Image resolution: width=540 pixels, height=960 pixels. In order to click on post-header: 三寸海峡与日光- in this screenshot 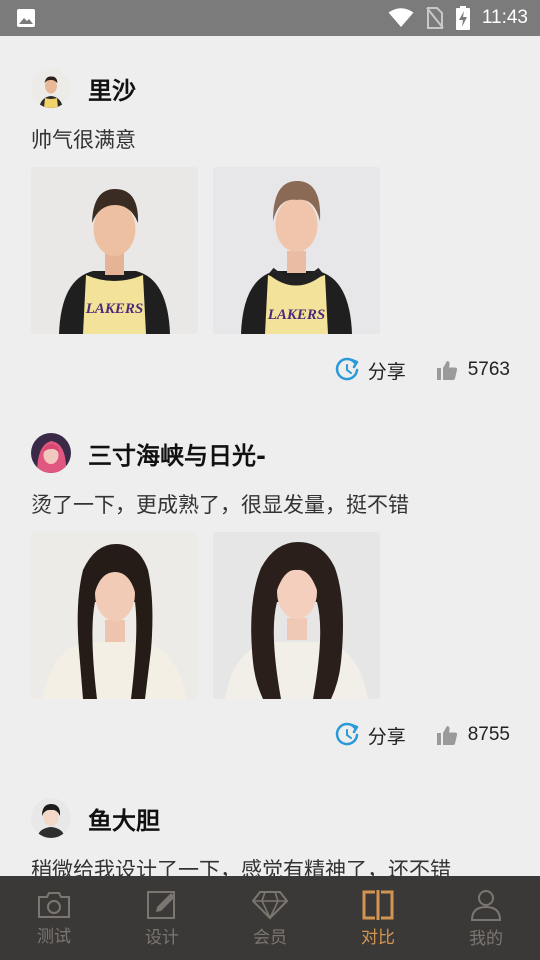, I will do `click(148, 453)`.